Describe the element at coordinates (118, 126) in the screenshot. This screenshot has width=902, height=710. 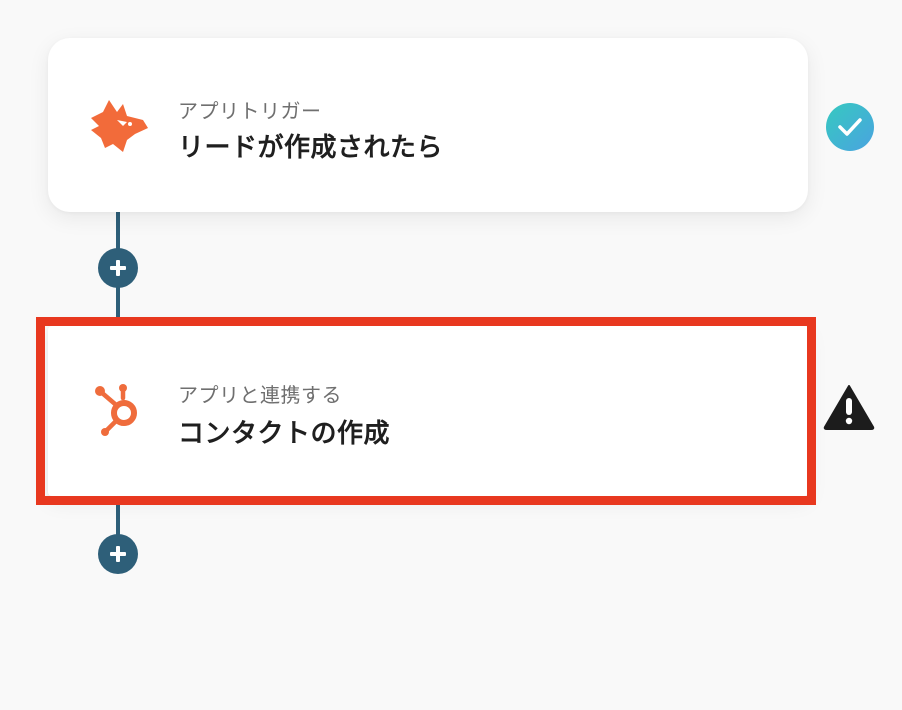
I see `hunter-fox-icon` at that location.